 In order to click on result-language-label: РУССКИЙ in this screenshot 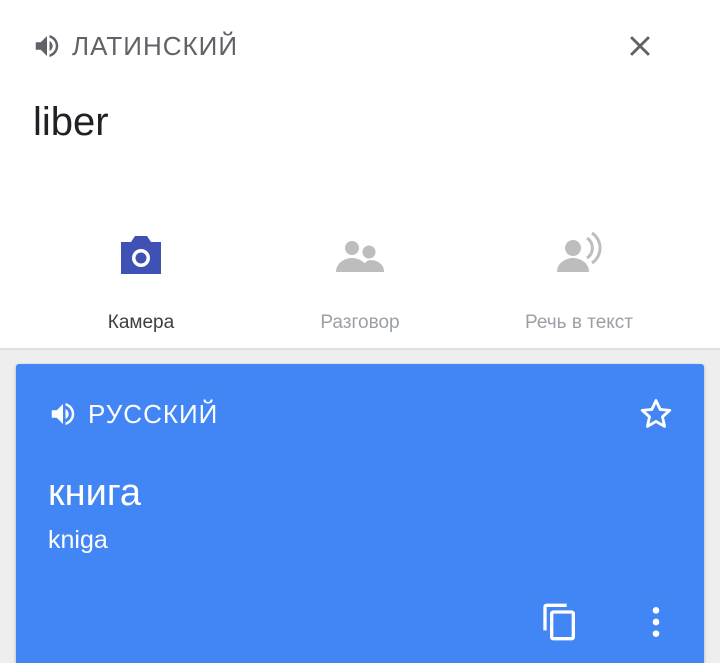, I will do `click(153, 413)`.